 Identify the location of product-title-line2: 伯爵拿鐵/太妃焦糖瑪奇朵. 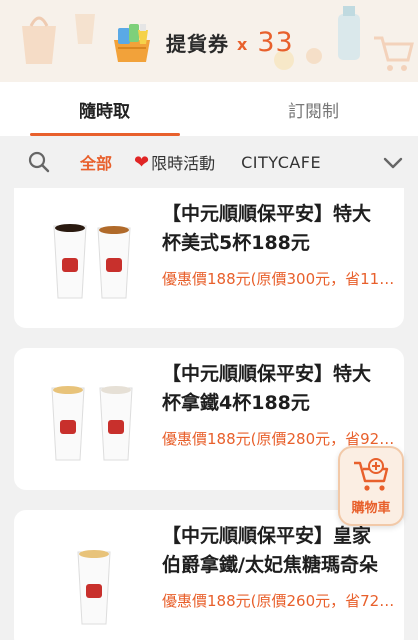
(270, 565).